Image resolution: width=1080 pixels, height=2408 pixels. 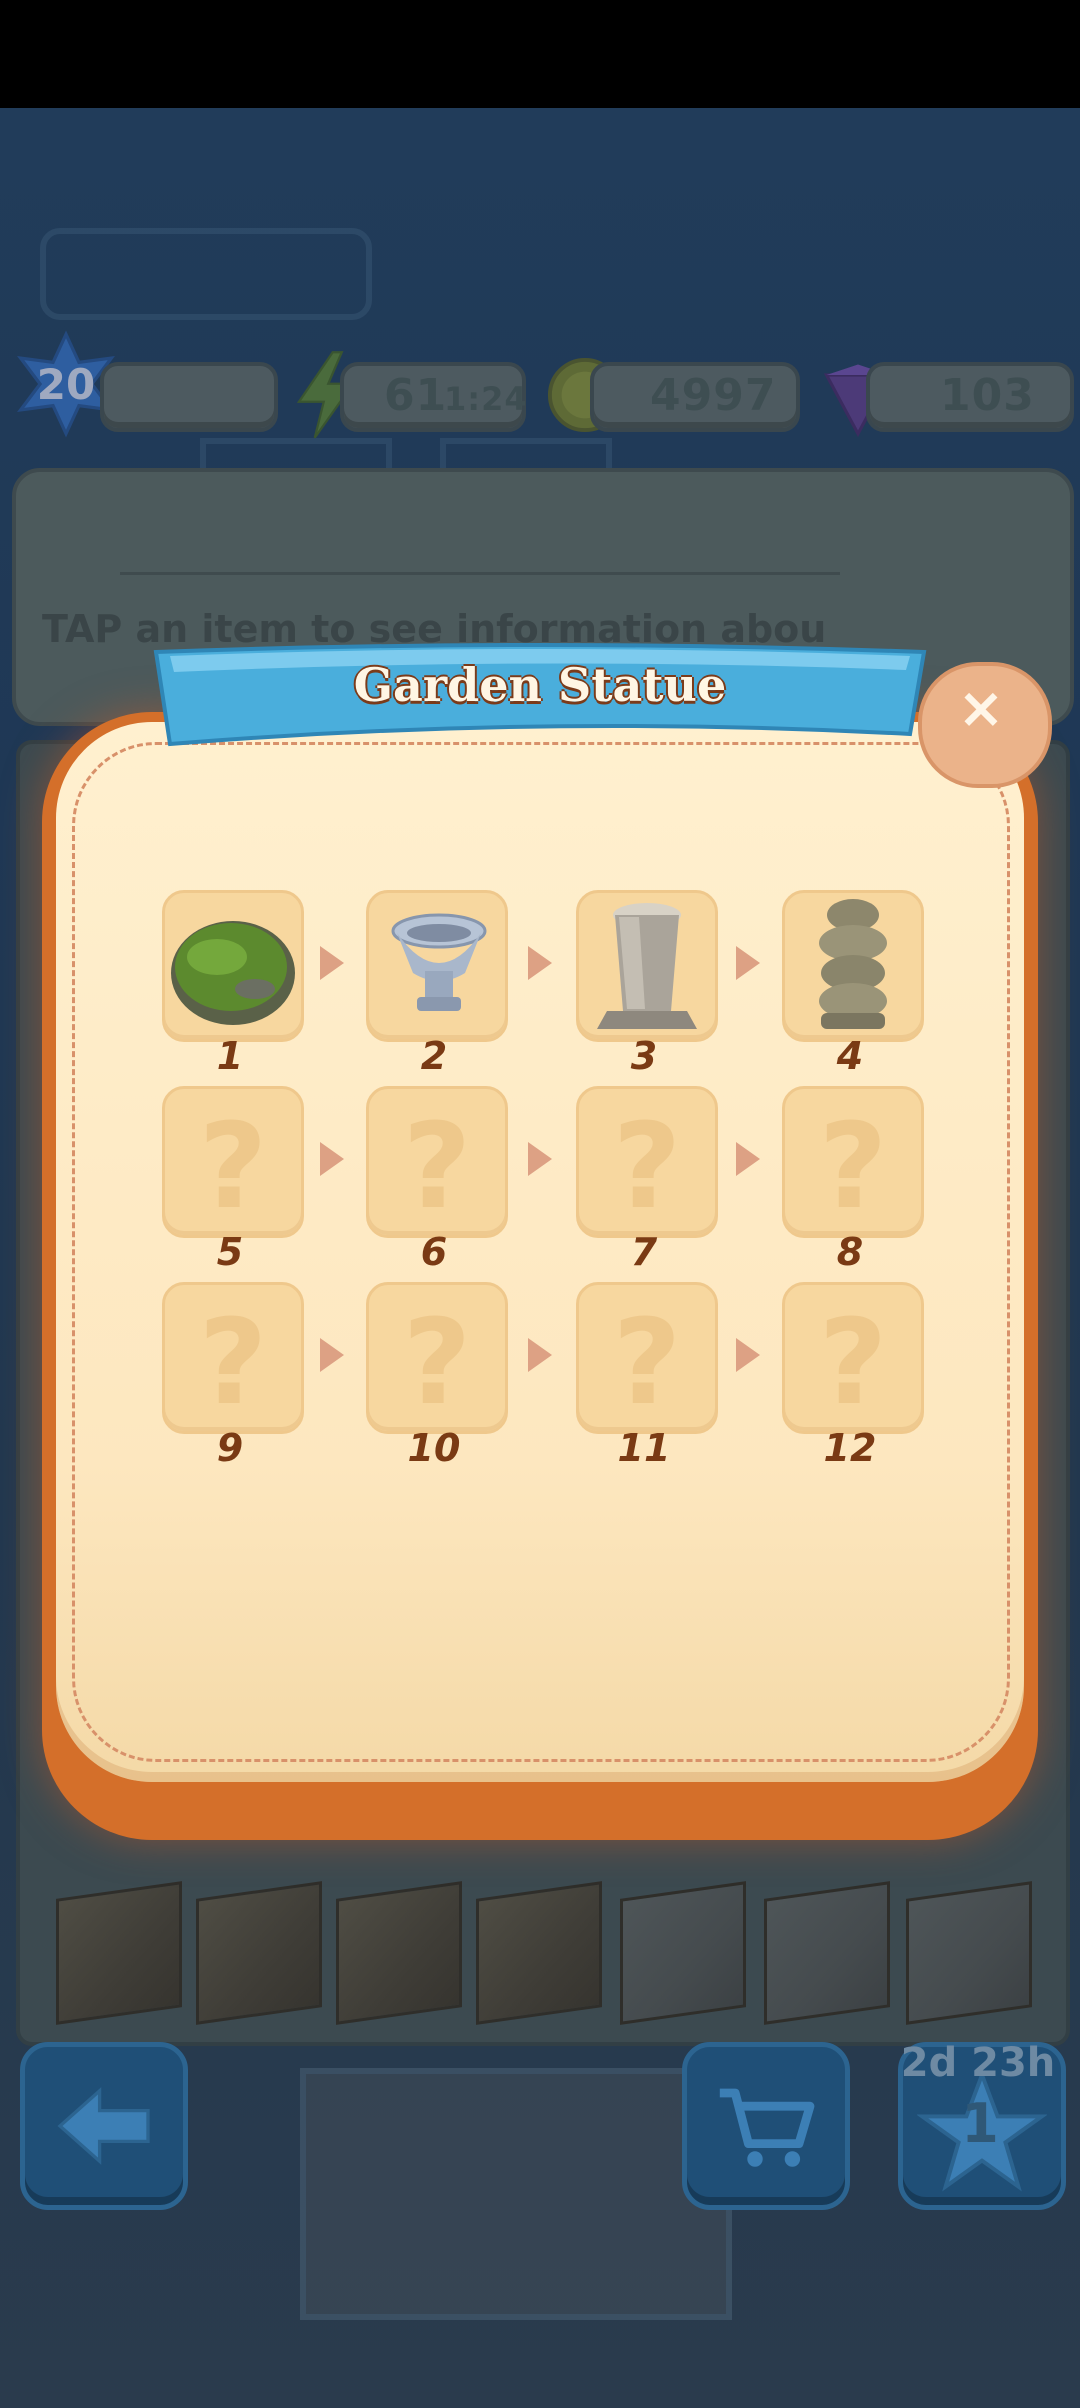 What do you see at coordinates (981, 708) in the screenshot?
I see `close-icon: ×` at bounding box center [981, 708].